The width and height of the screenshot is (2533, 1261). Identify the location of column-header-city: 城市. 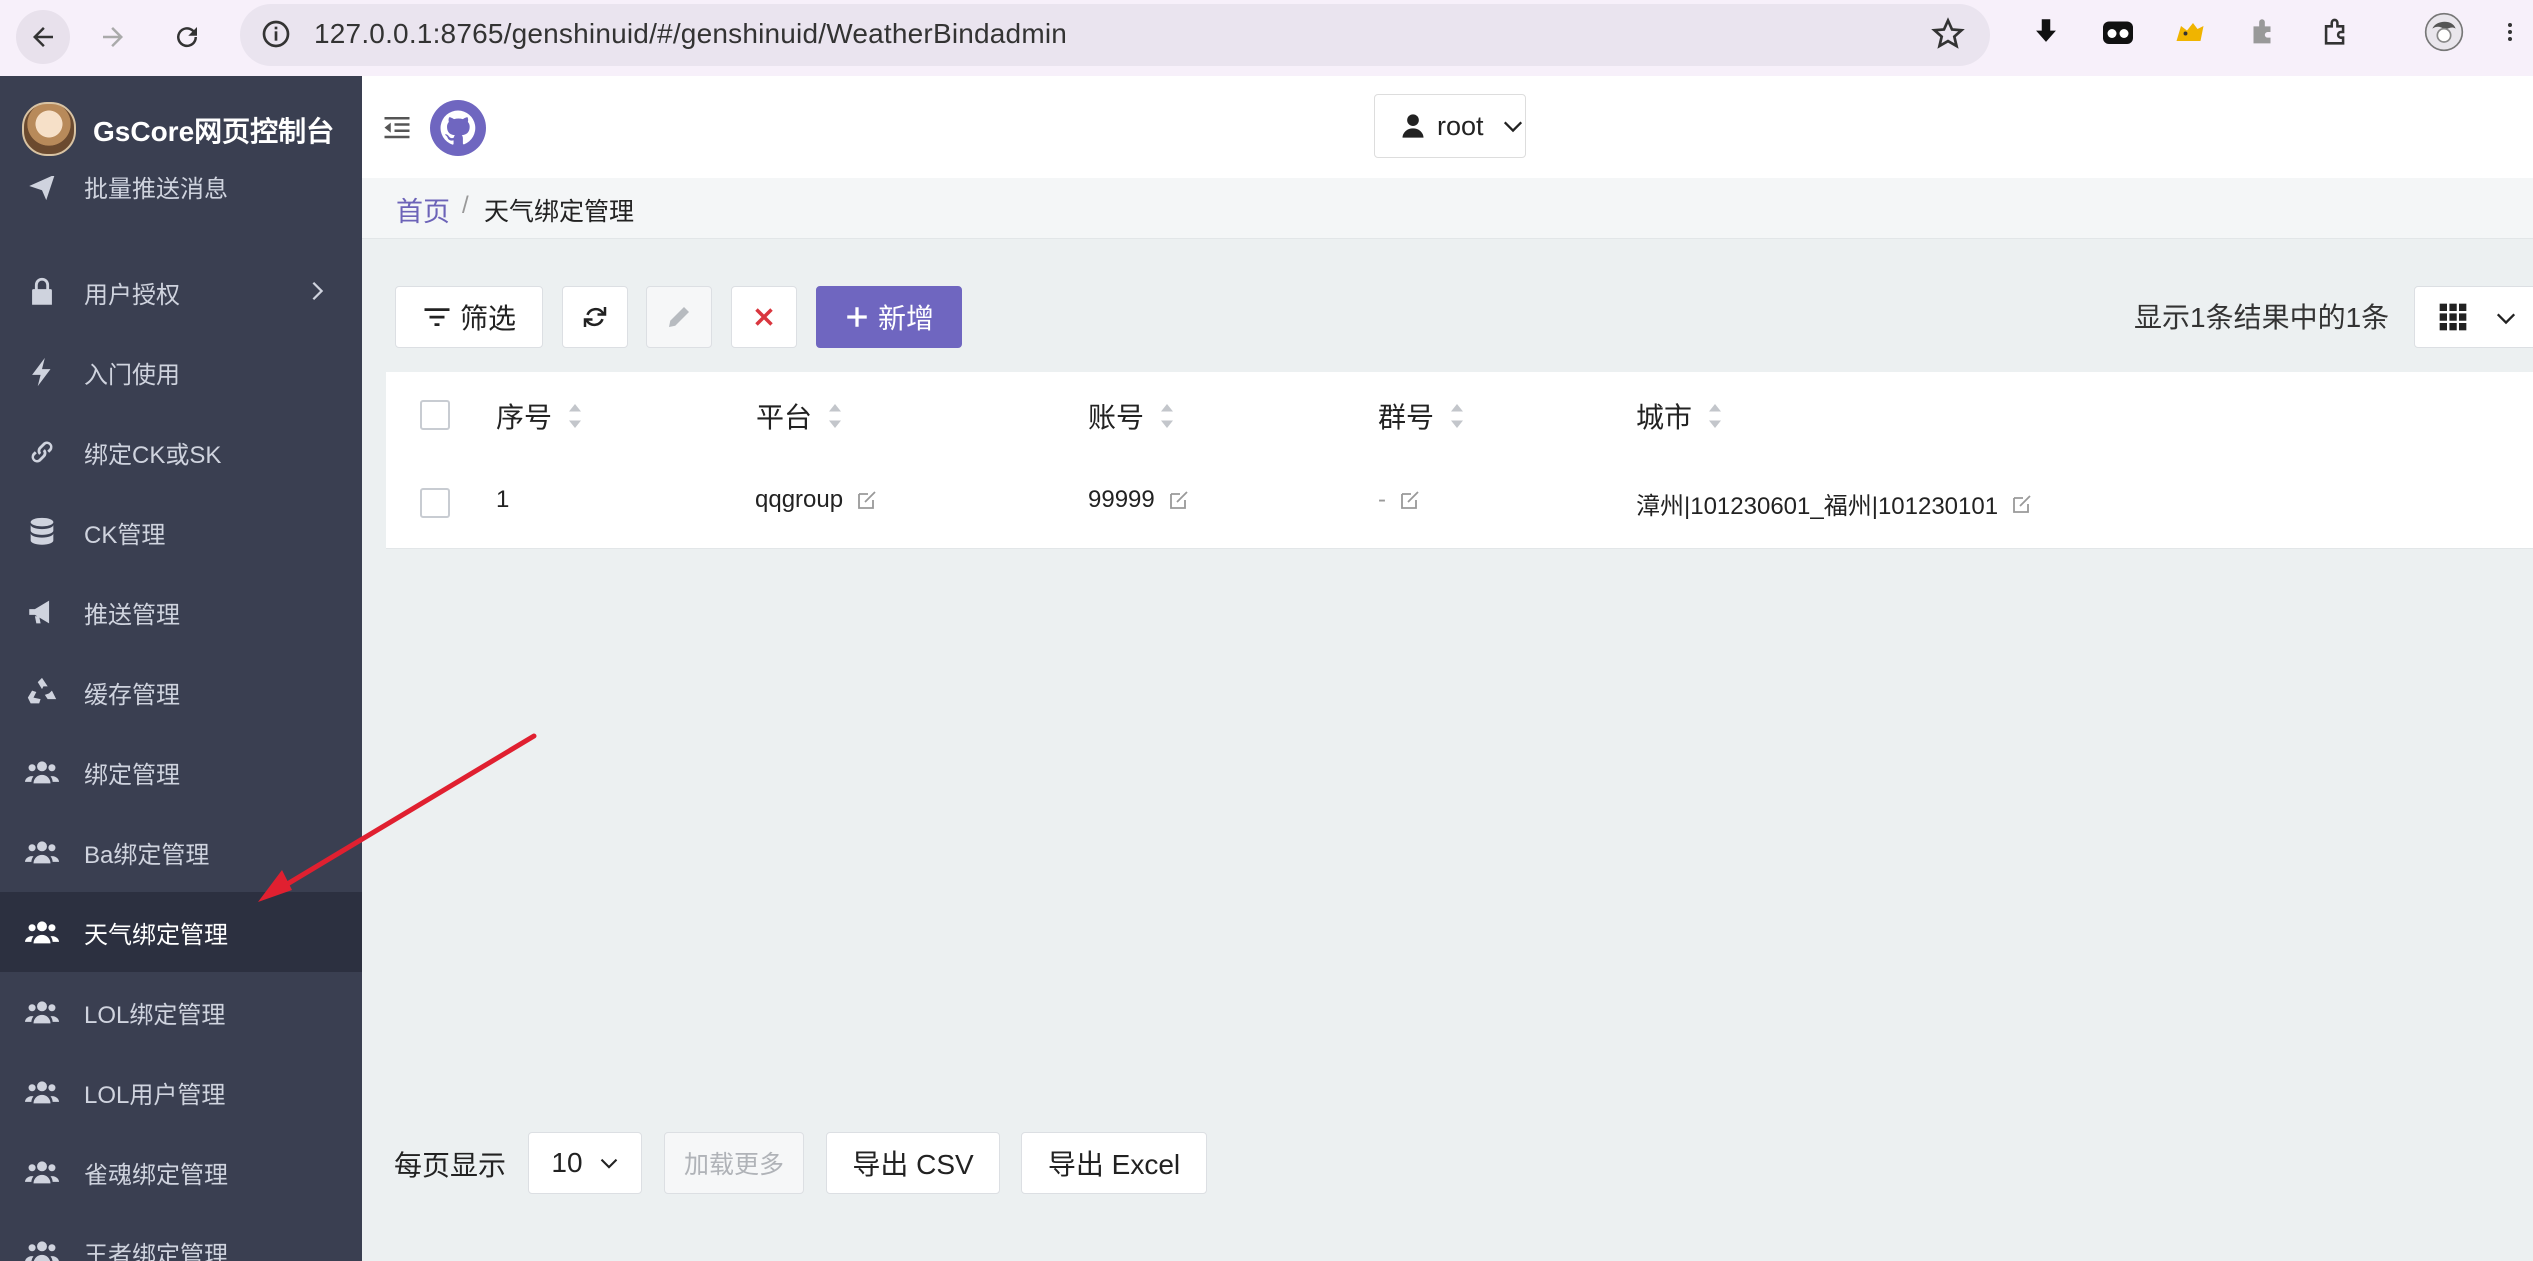
(1680, 416).